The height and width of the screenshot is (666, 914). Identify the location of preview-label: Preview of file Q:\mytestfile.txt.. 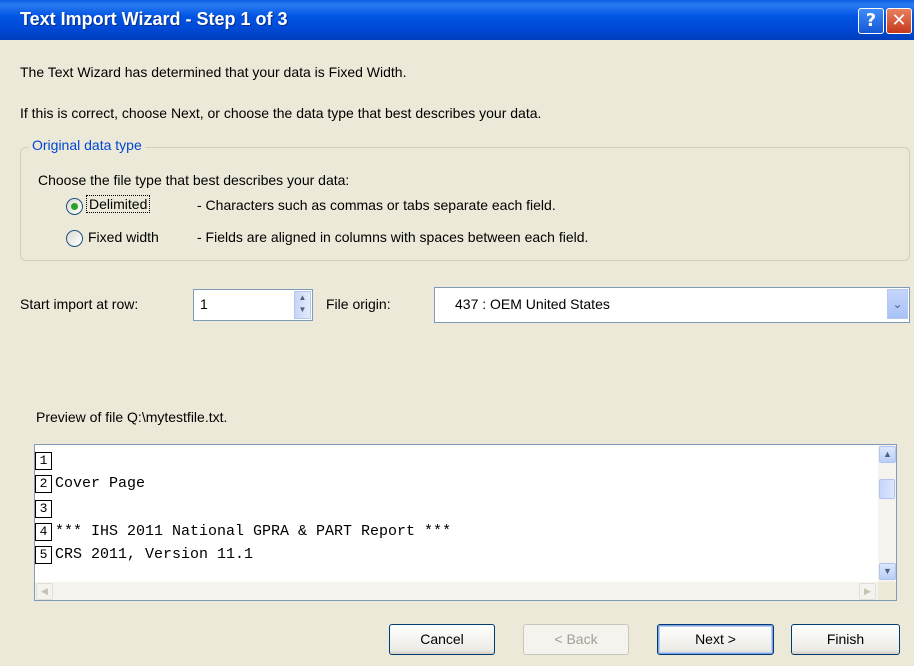
(132, 417).